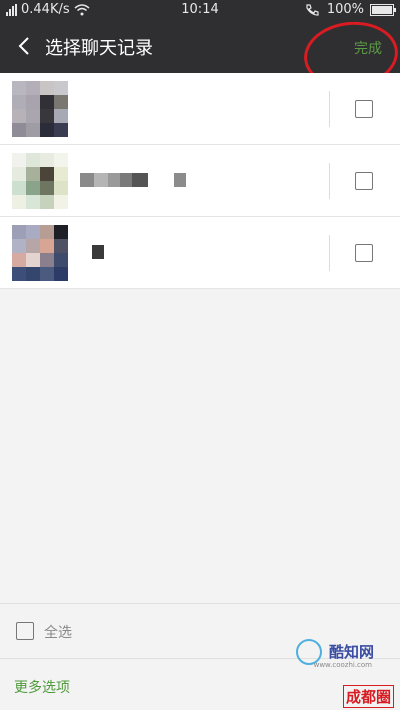  Describe the element at coordinates (58, 633) in the screenshot. I see `select-all-label: 全选` at that location.